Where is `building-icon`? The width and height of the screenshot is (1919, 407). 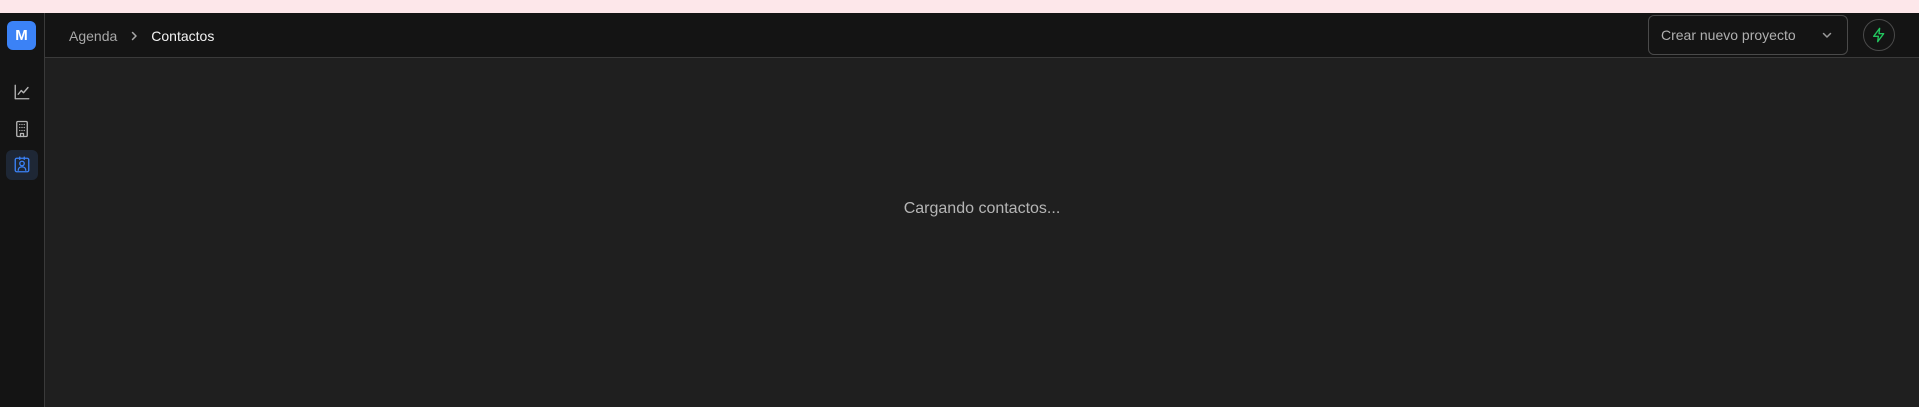 building-icon is located at coordinates (22, 129).